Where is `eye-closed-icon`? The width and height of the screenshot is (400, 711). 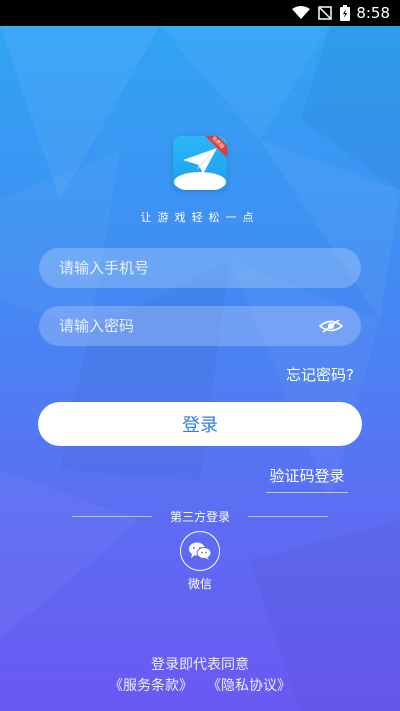
eye-closed-icon is located at coordinates (331, 326).